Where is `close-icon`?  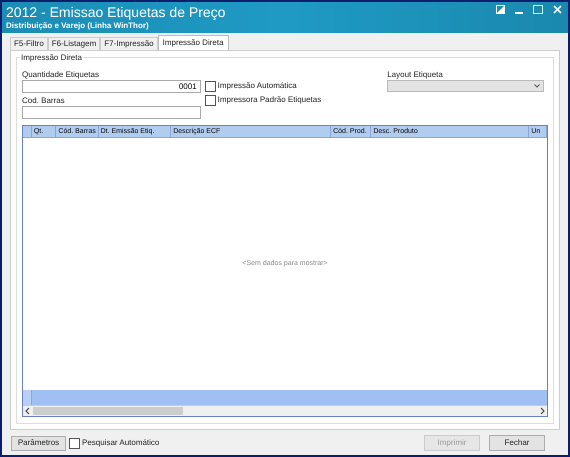
close-icon is located at coordinates (557, 9).